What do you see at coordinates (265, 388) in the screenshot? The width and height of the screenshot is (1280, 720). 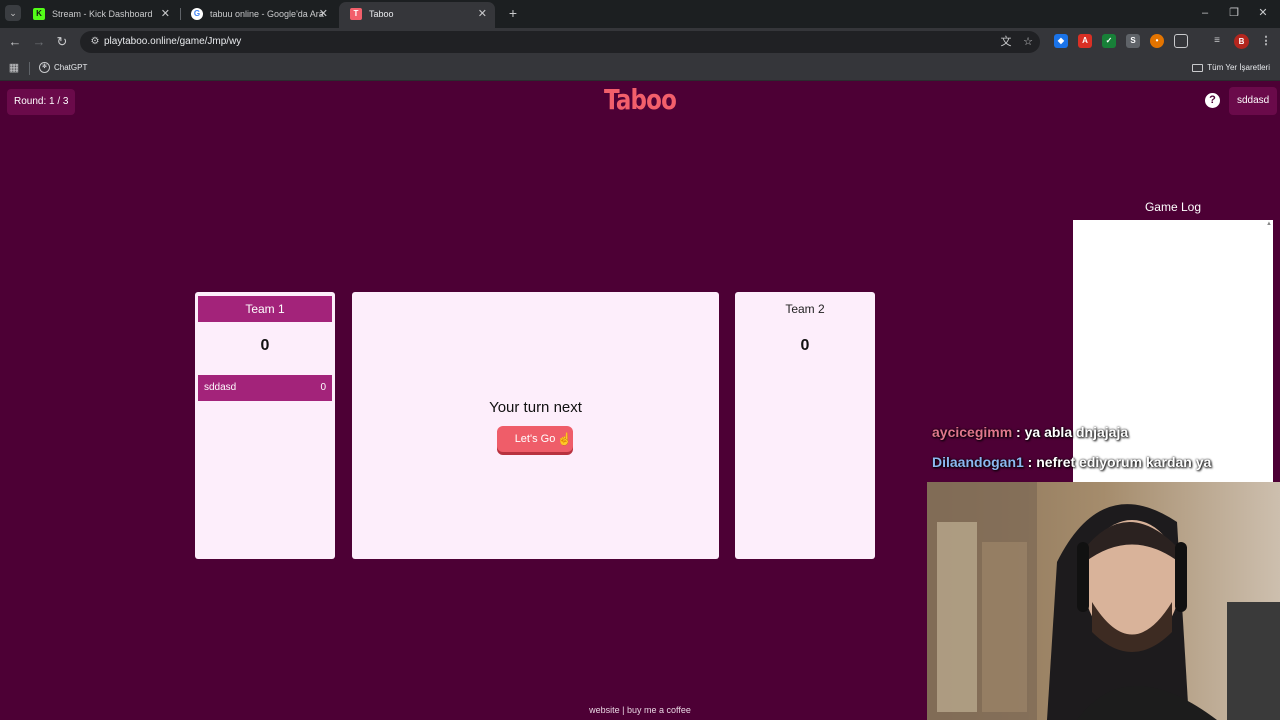 I see `player-row: sddasd 0` at bounding box center [265, 388].